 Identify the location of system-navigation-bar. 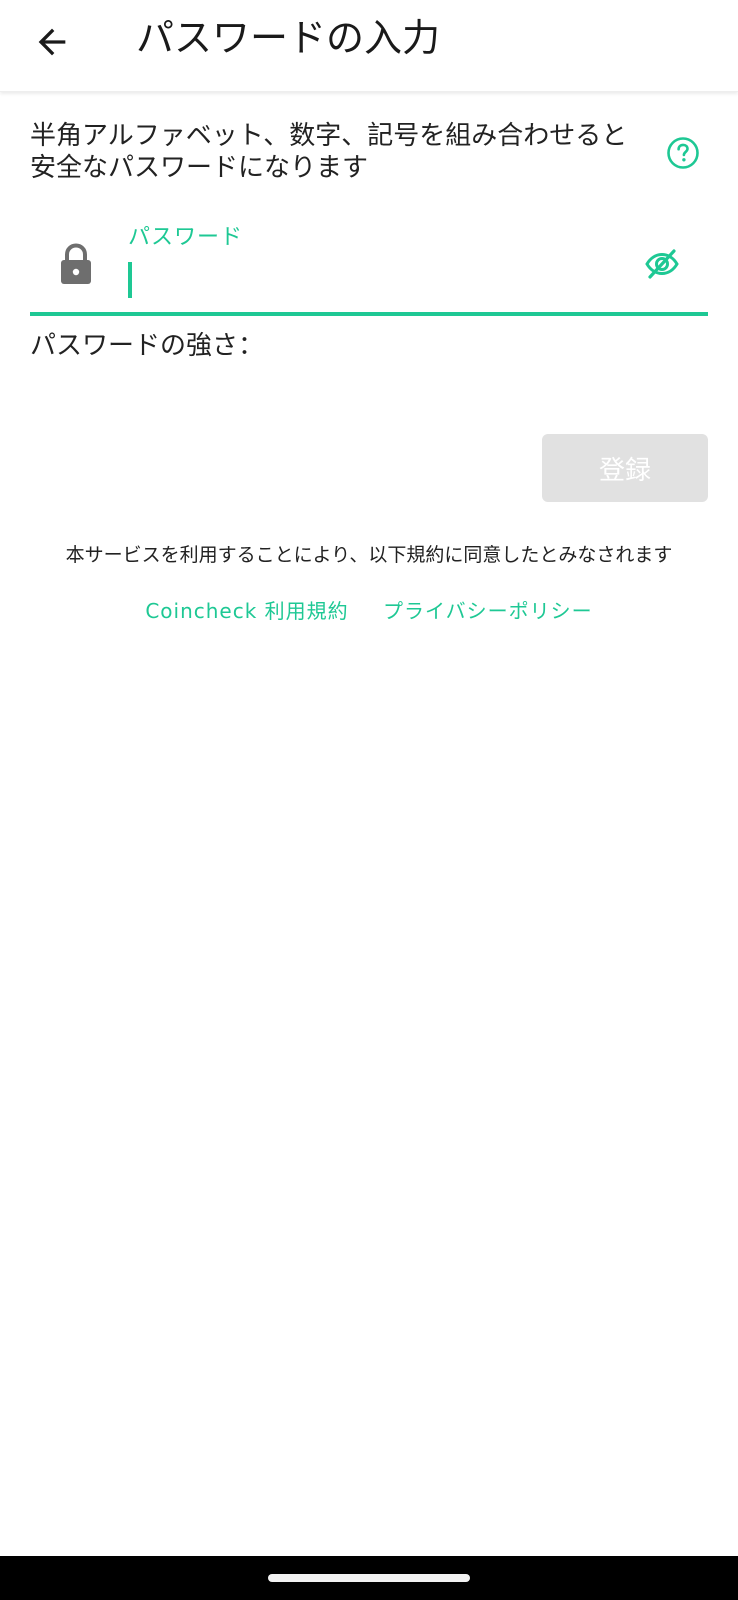
(369, 1578).